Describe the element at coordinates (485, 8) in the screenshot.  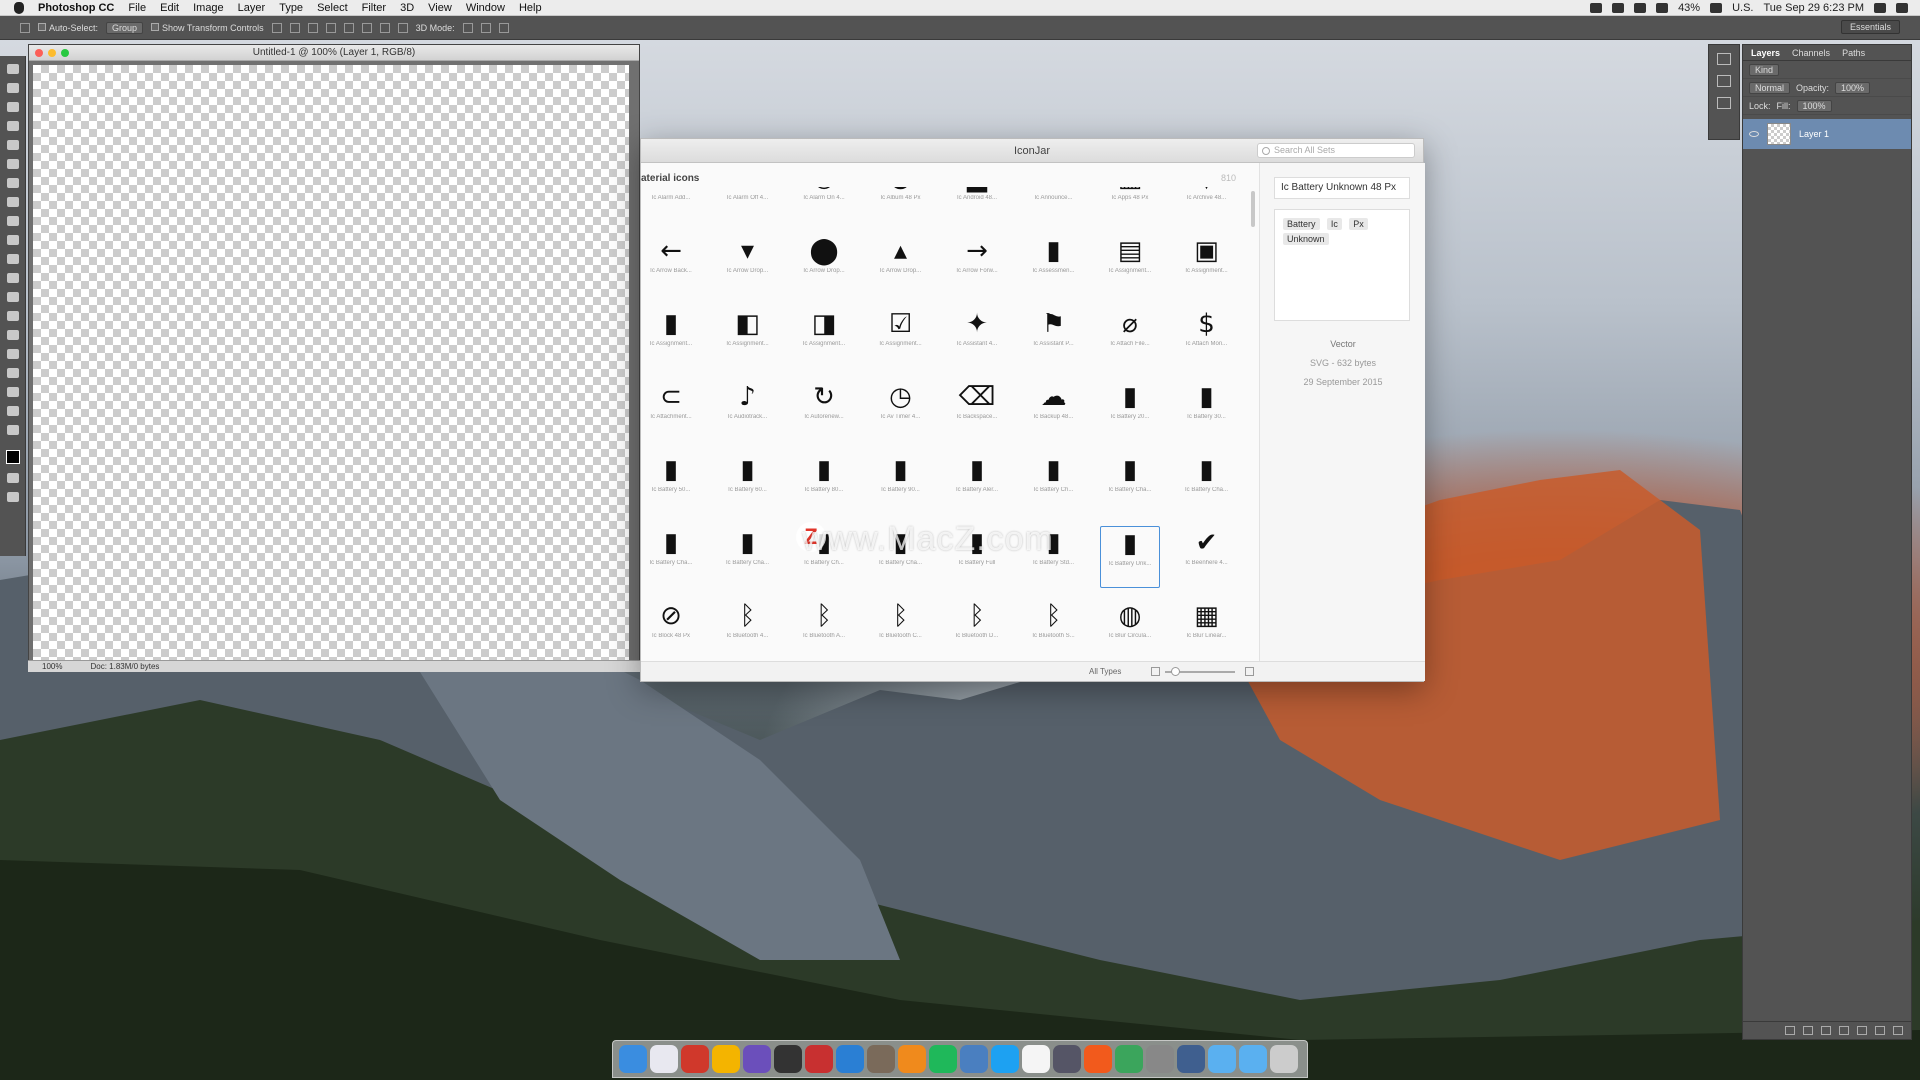
I see `menu-window: Window` at that location.